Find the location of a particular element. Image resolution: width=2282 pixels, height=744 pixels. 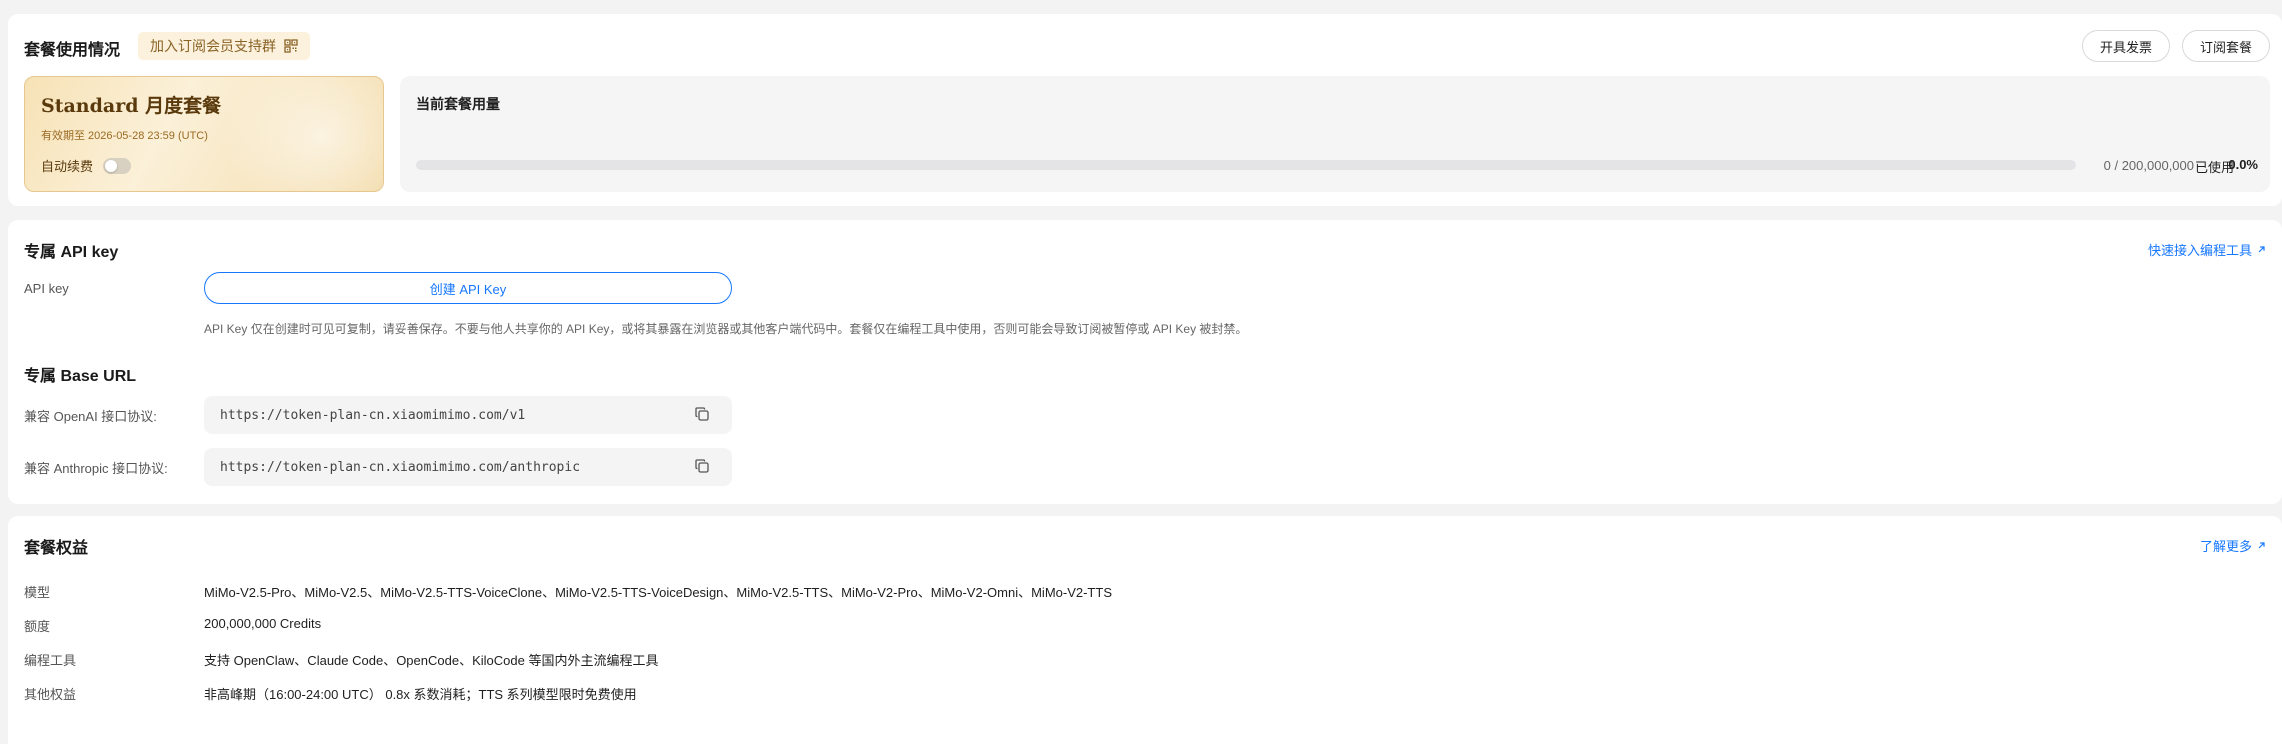

rights-label-tools: 编程工具 is located at coordinates (50, 660).